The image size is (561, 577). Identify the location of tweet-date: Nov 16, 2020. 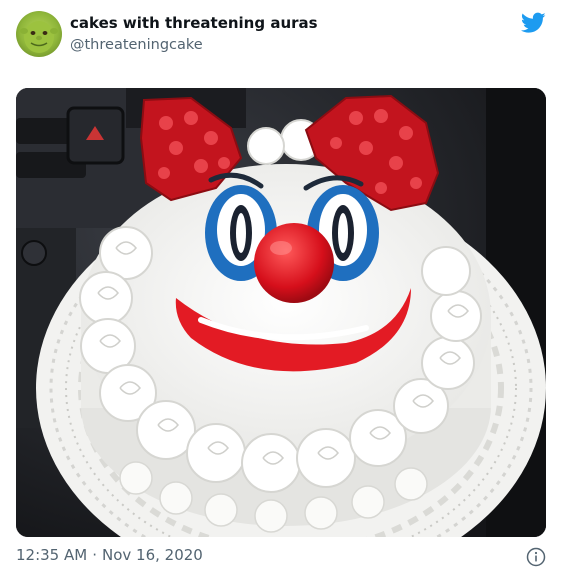
(152, 555).